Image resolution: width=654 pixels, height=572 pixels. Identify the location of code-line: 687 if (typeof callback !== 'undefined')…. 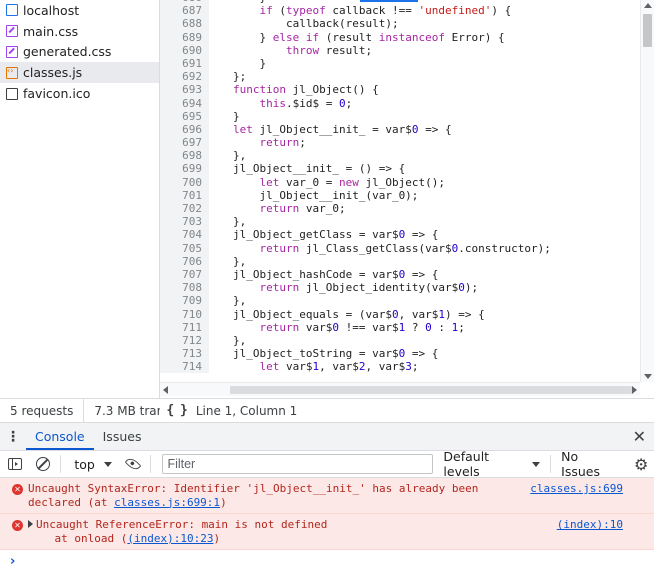
(400, 11).